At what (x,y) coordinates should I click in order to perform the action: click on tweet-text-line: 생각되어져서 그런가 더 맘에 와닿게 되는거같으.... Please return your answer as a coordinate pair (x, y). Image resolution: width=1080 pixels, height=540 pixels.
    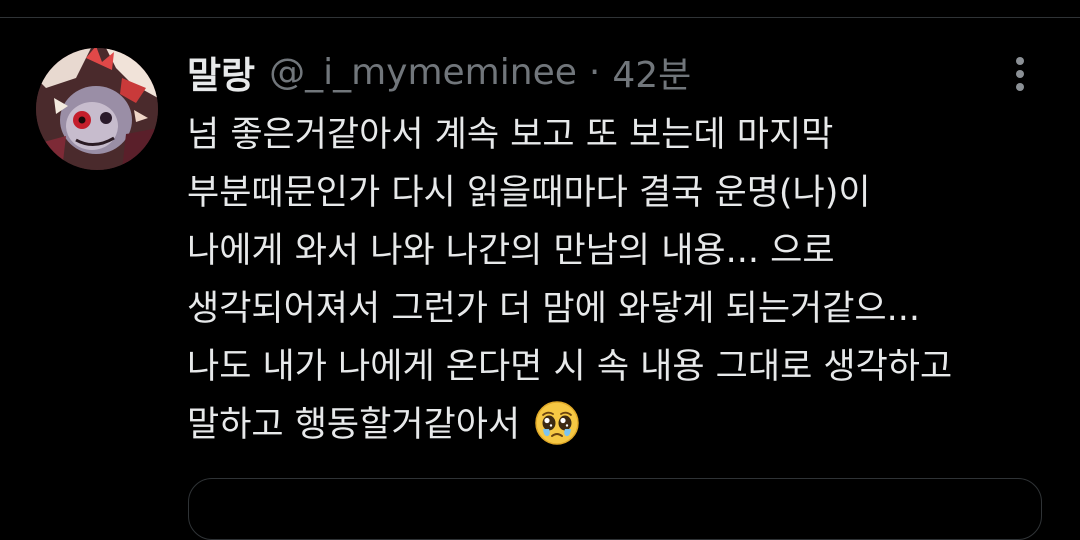
    Looking at the image, I should click on (554, 309).